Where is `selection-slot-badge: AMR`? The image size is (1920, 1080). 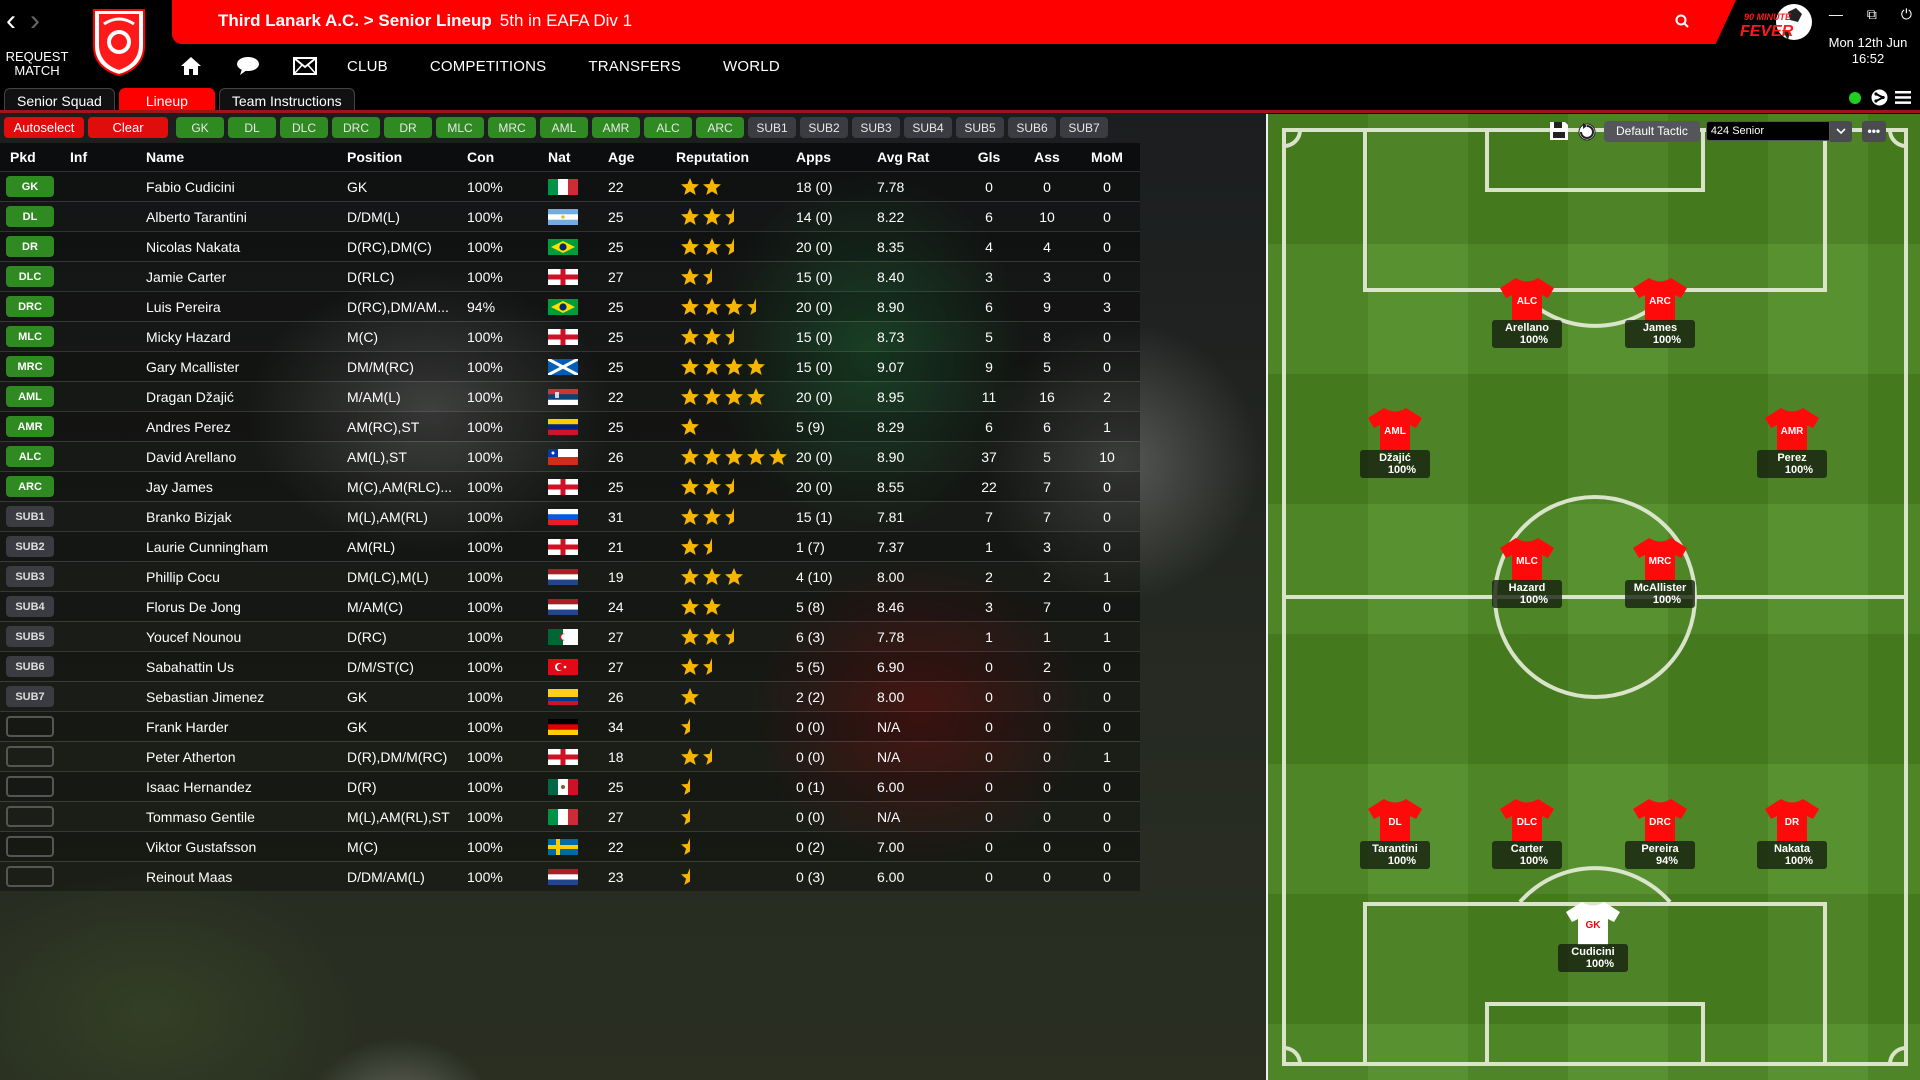 selection-slot-badge: AMR is located at coordinates (30, 426).